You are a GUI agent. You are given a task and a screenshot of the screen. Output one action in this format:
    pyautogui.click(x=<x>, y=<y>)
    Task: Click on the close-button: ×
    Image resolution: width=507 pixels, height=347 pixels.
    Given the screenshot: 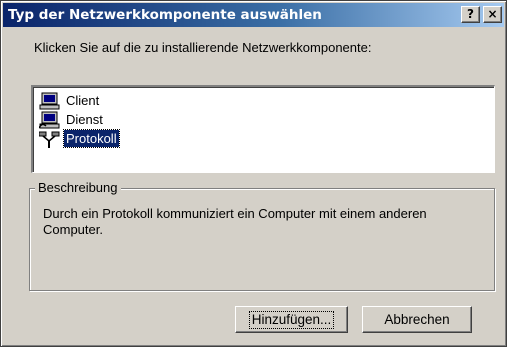 What is the action you would take?
    pyautogui.click(x=492, y=14)
    